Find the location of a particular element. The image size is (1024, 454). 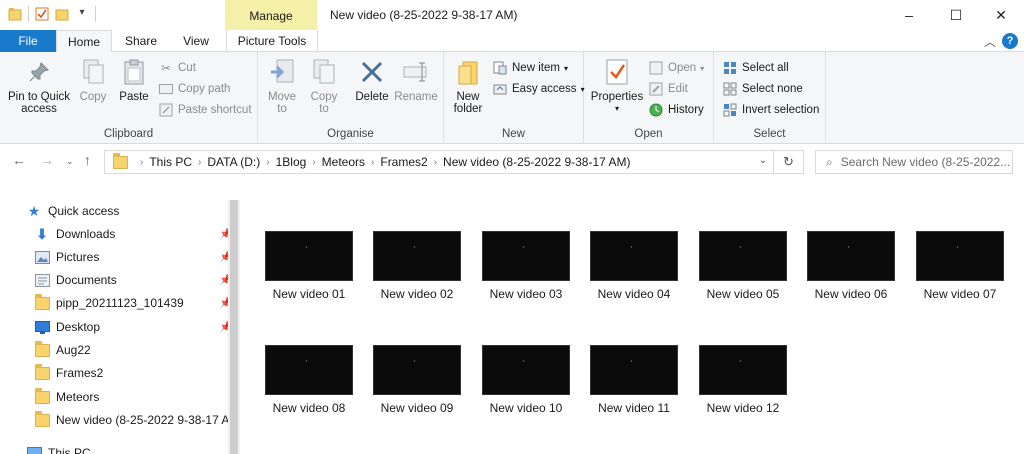

file-item: New video 03 is located at coordinates (526, 266).